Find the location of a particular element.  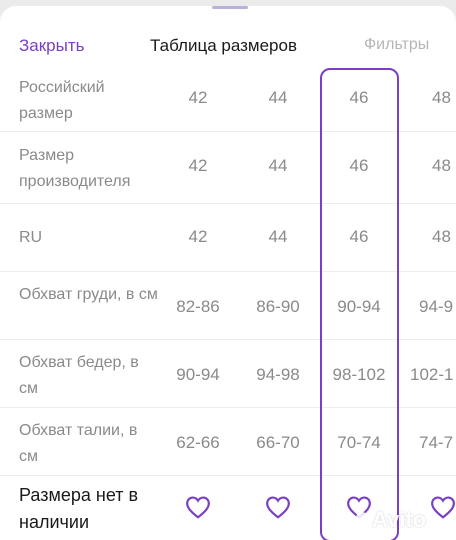

filters-button: Фильтры is located at coordinates (396, 45).